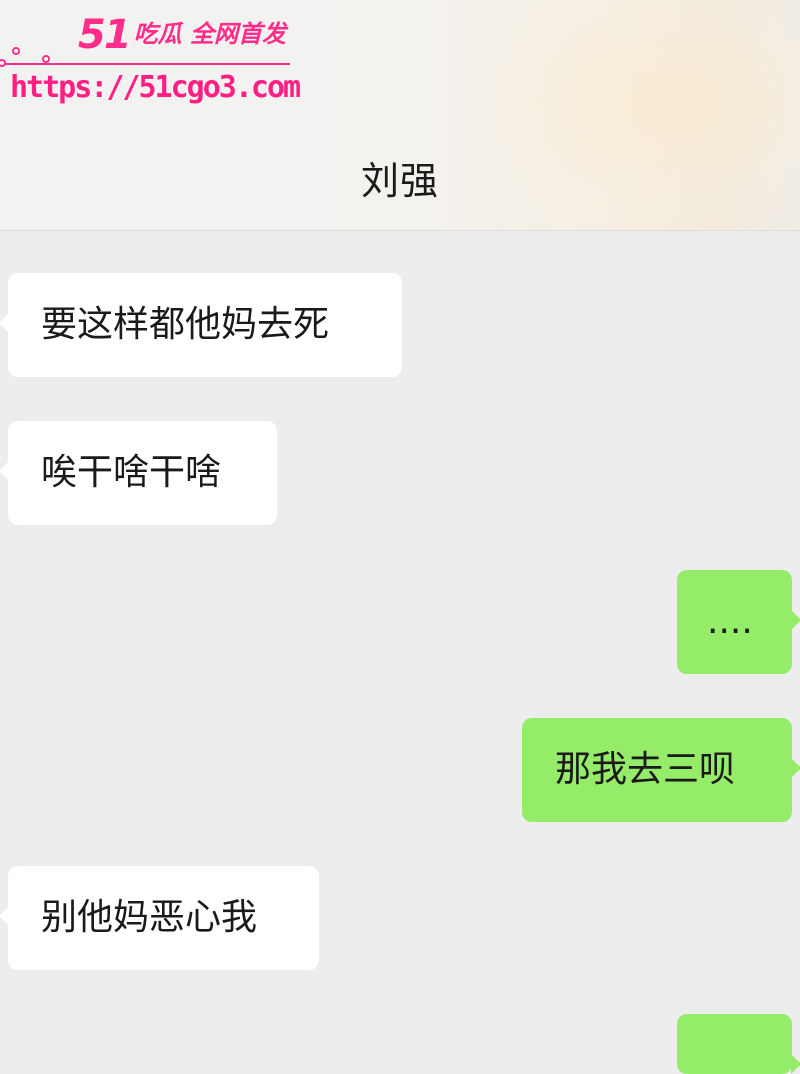  I want to click on message-bubble-outgoing, so click(738, 1044).